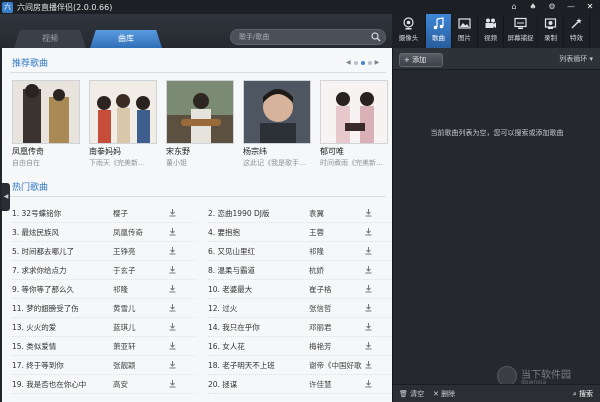 The width and height of the screenshot is (600, 402). Describe the element at coordinates (490, 23) in the screenshot. I see `video-icon` at that location.